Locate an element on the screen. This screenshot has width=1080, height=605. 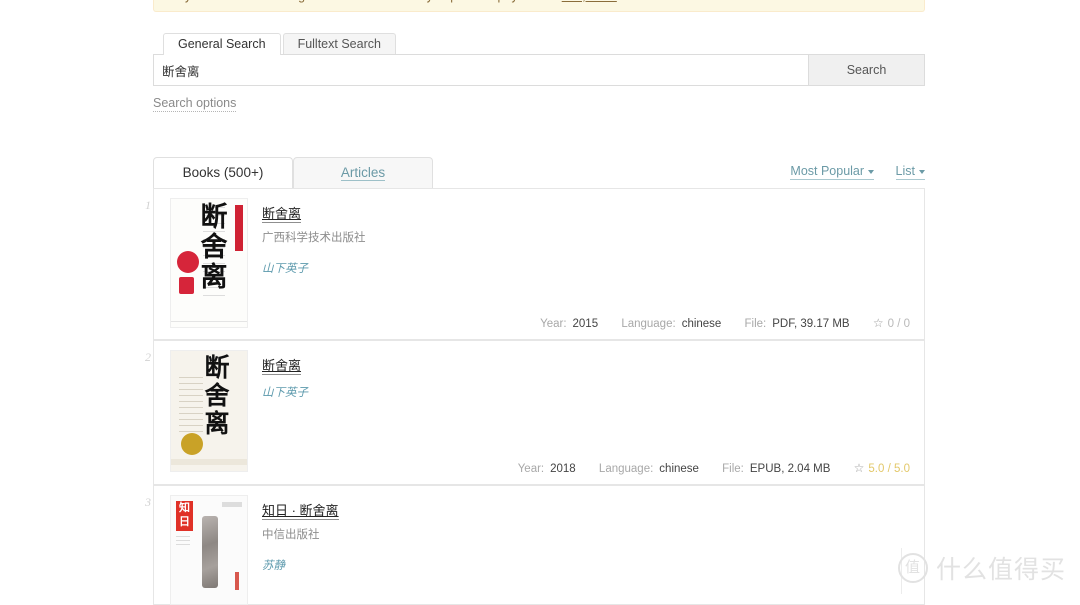
rating-value: 0 is located at coordinates (890, 324).